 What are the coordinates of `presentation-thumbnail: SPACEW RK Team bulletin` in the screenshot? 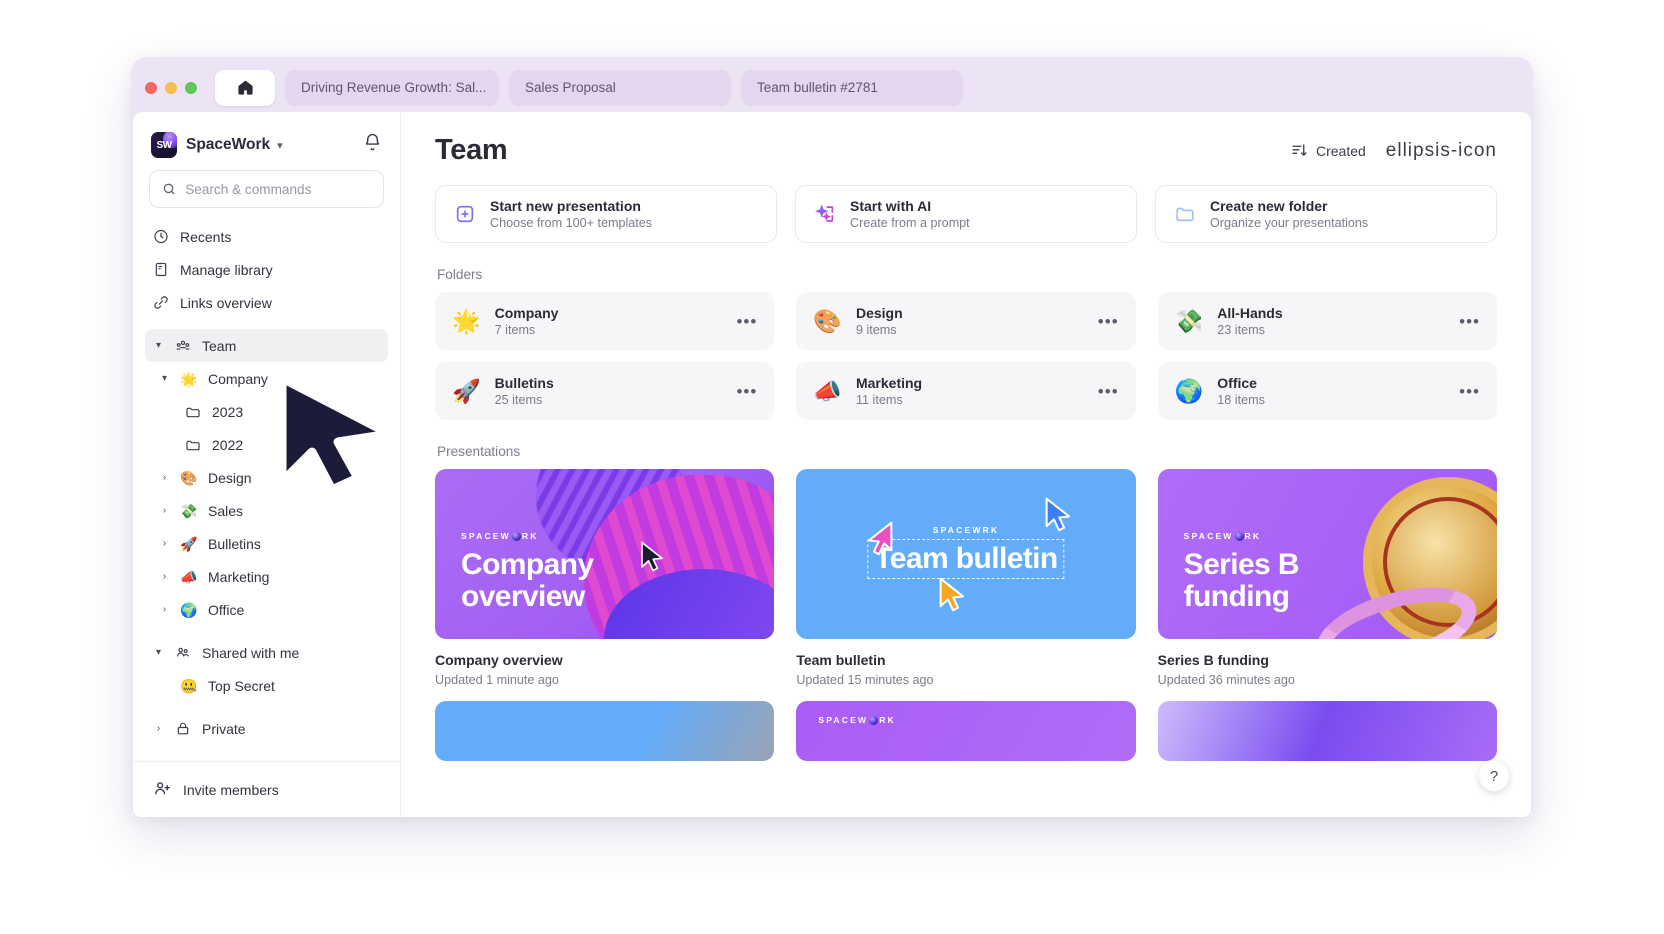 It's located at (966, 554).